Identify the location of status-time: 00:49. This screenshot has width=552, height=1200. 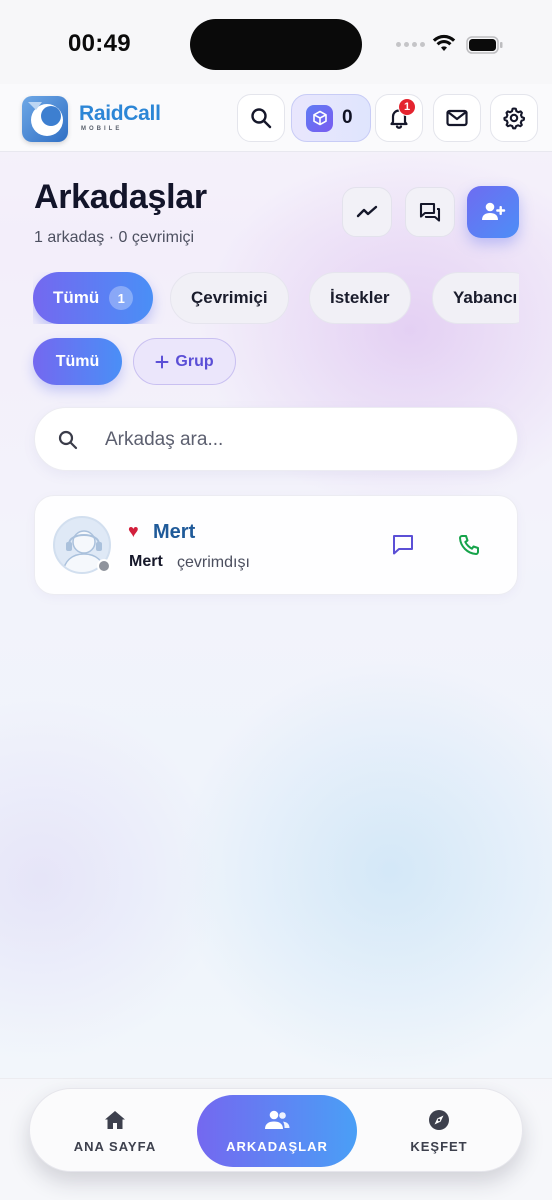
(99, 43).